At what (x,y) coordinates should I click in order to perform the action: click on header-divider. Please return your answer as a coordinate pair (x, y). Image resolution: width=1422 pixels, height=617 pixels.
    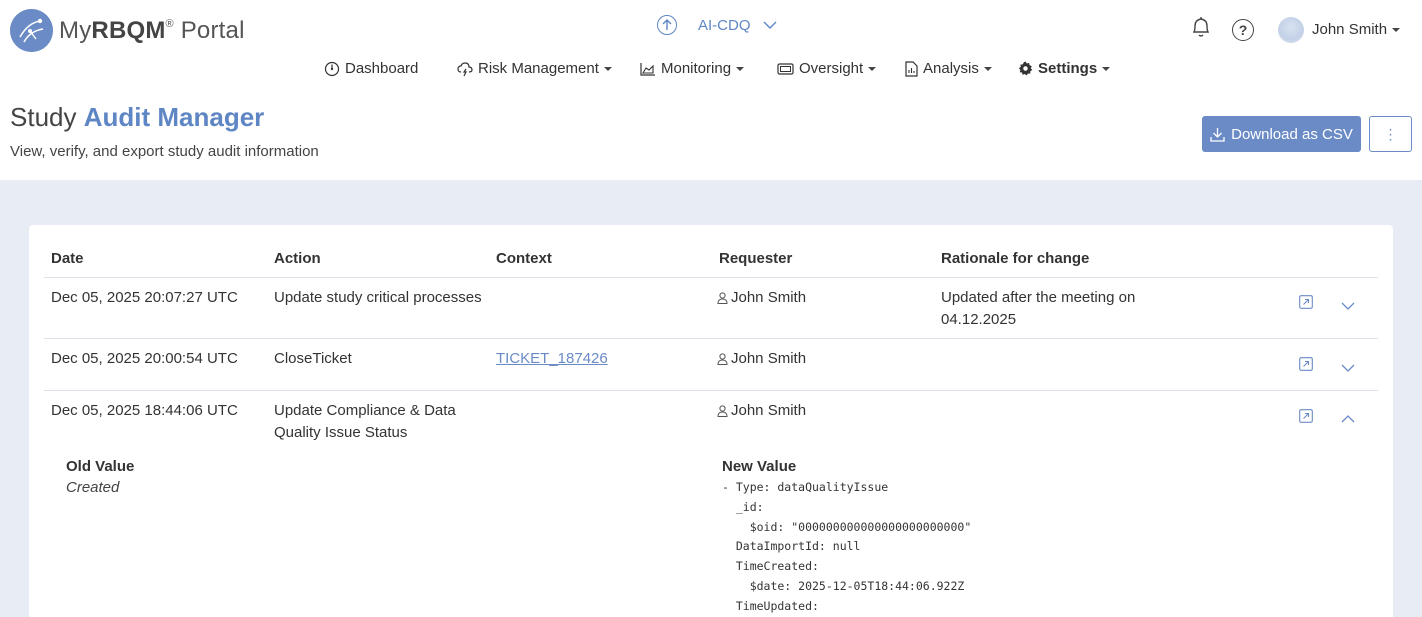
    Looking at the image, I should click on (711, 277).